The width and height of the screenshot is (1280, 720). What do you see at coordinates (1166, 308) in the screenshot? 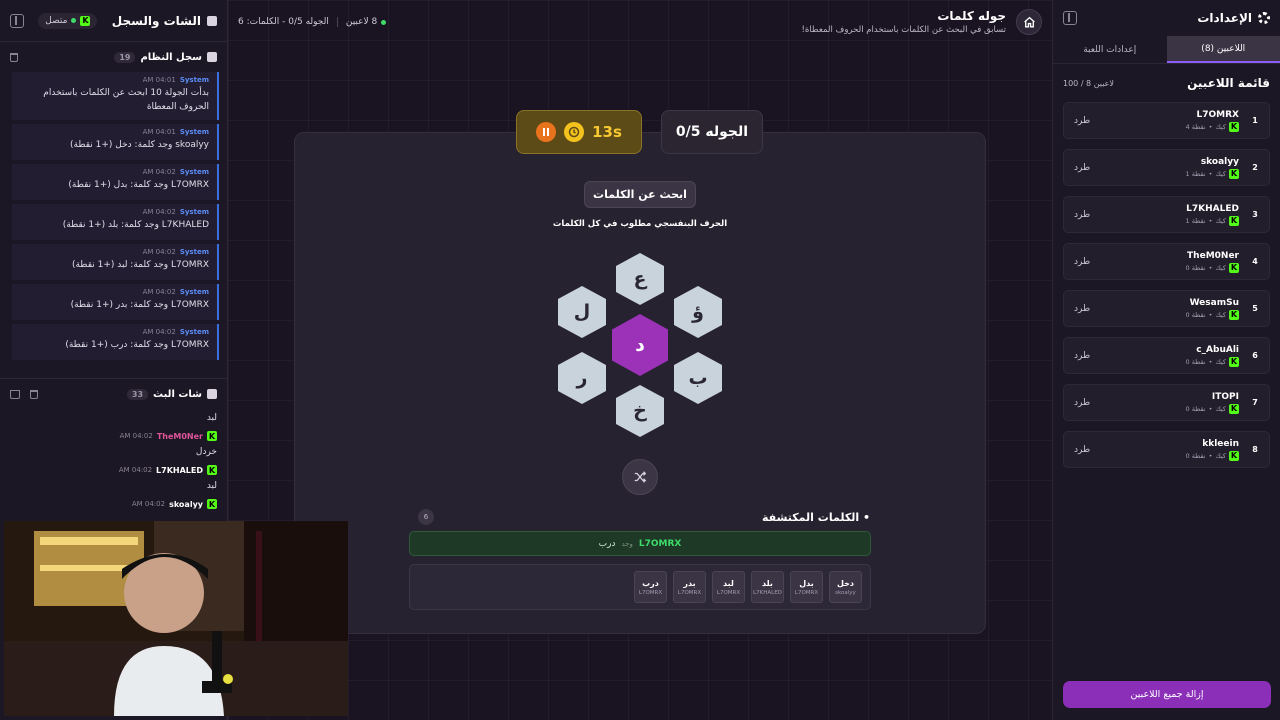
I see `player-row: طرد WesamSu 0 نقطة • كيك K 5` at bounding box center [1166, 308].